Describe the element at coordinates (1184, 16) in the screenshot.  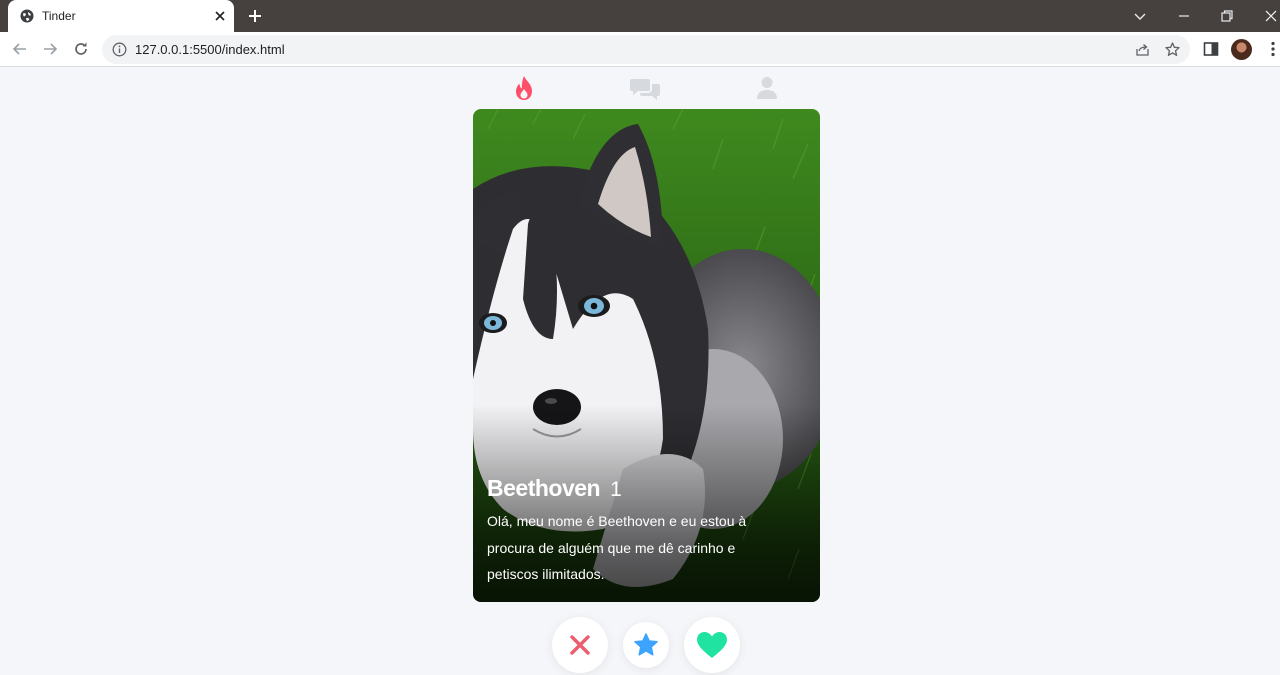
I see `minimize-icon` at that location.